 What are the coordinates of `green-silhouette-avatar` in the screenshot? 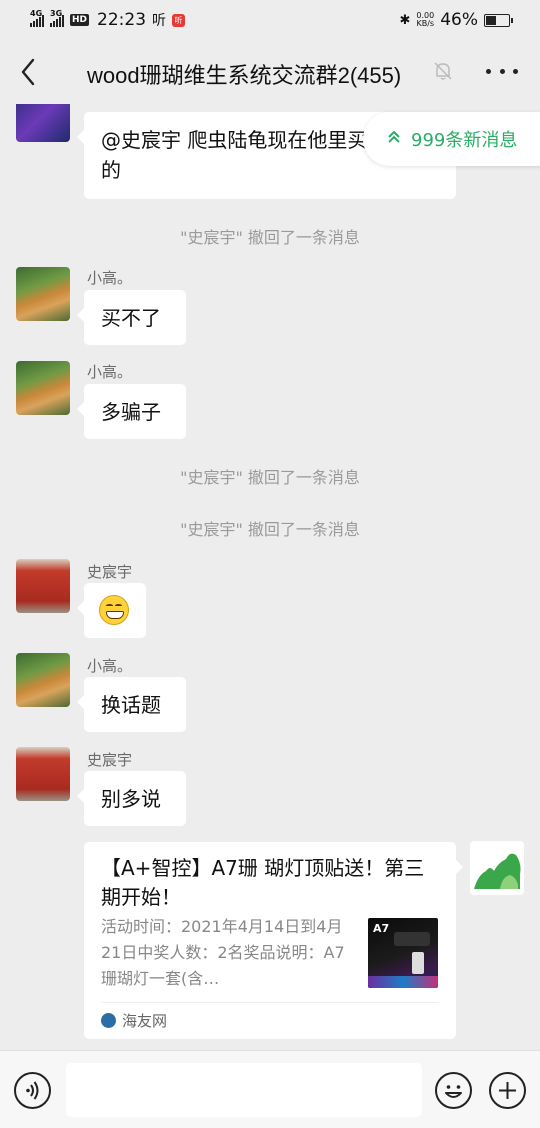 It's located at (497, 868).